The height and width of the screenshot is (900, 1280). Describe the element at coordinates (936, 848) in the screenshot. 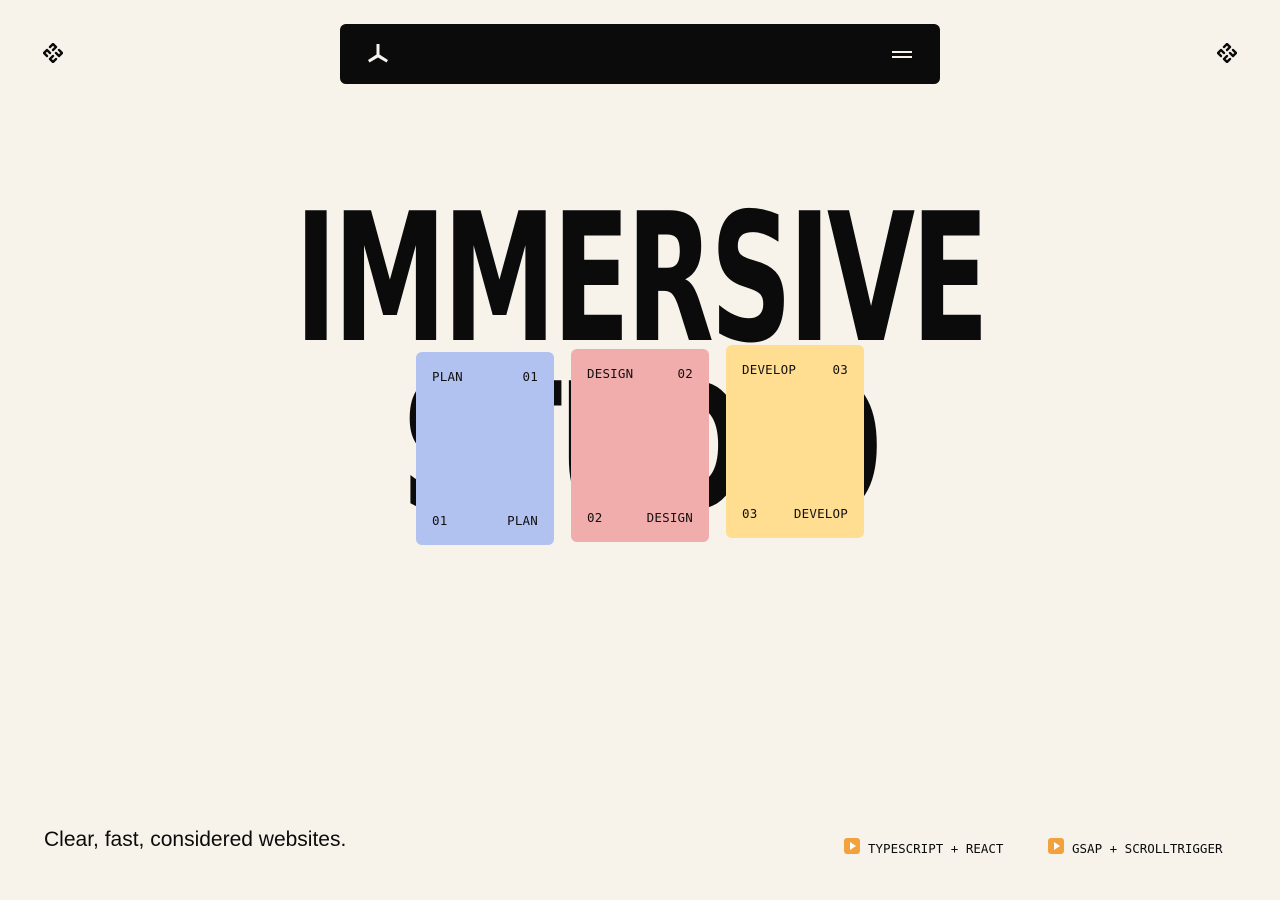

I see `tech-label: TYPESCRIPT + REACT` at that location.